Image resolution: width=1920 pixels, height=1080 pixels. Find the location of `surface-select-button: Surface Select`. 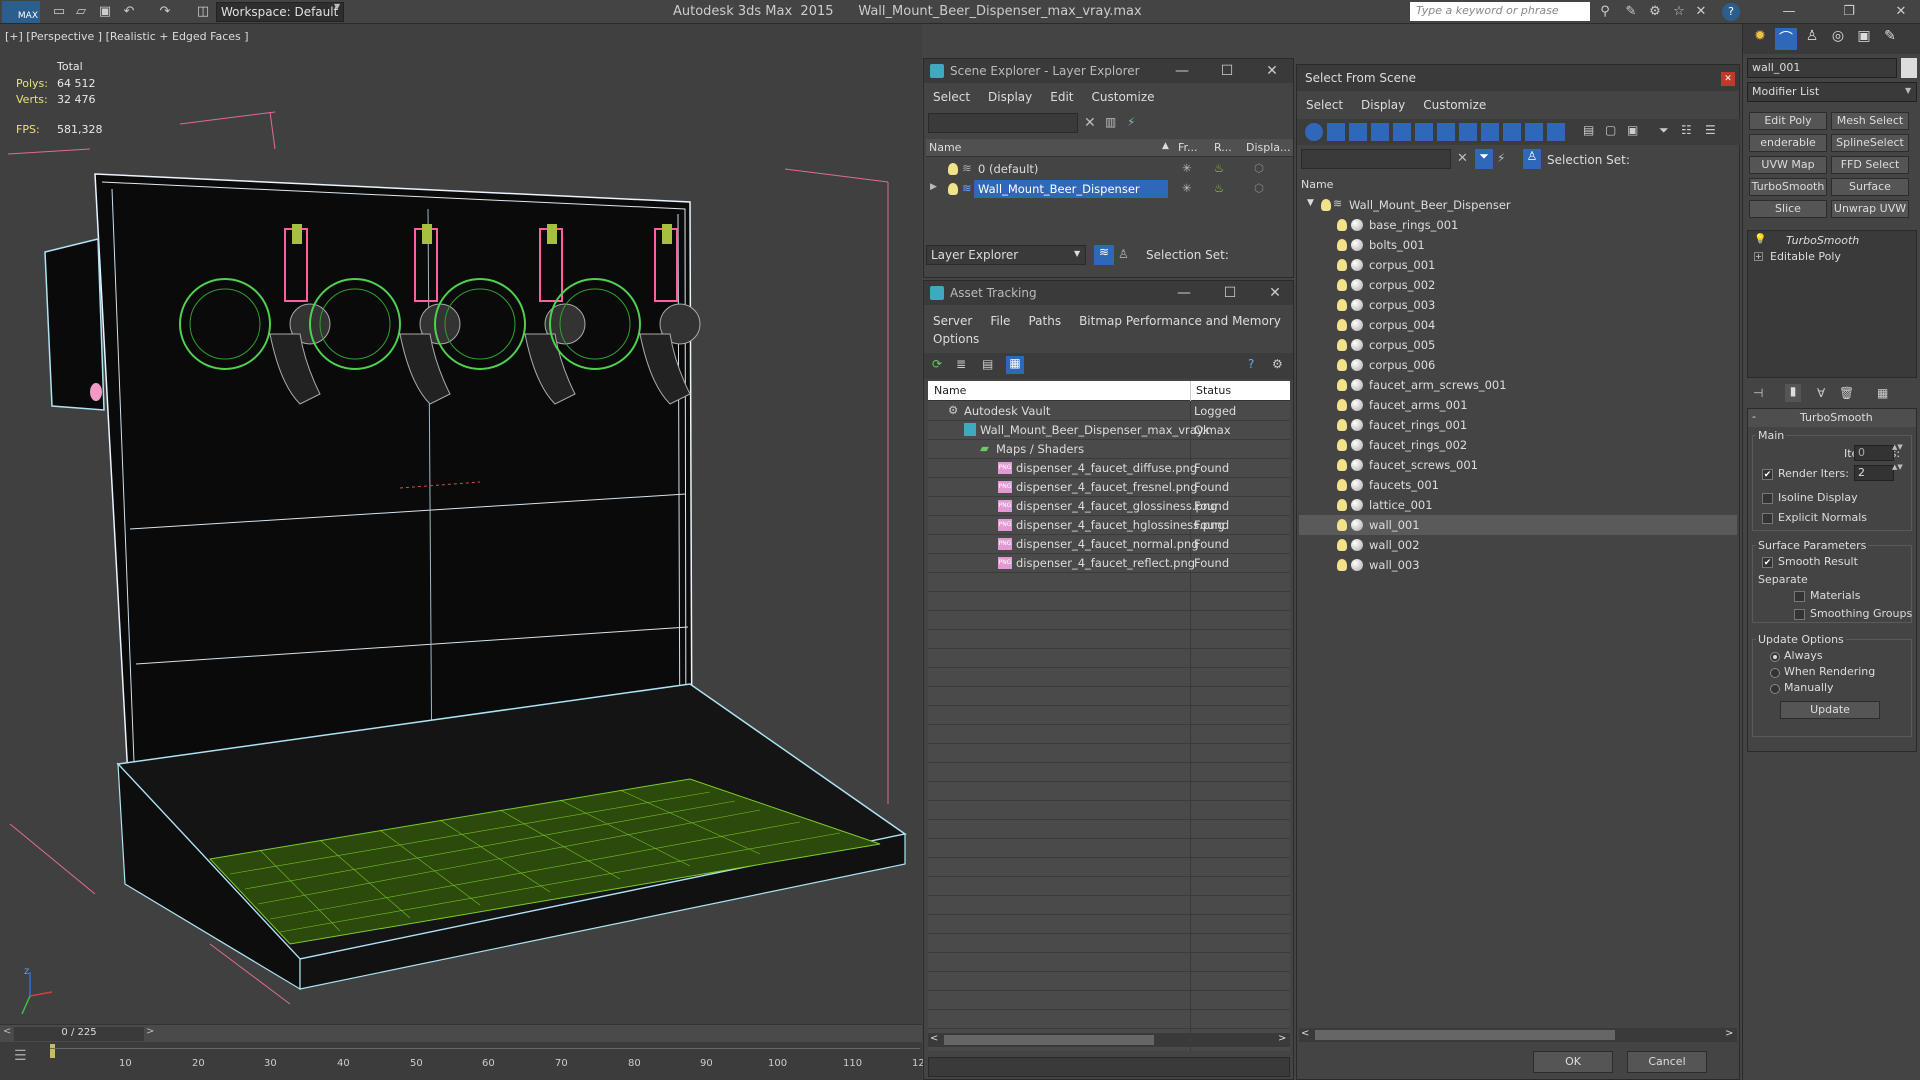

surface-select-button: Surface Select is located at coordinates (1870, 187).